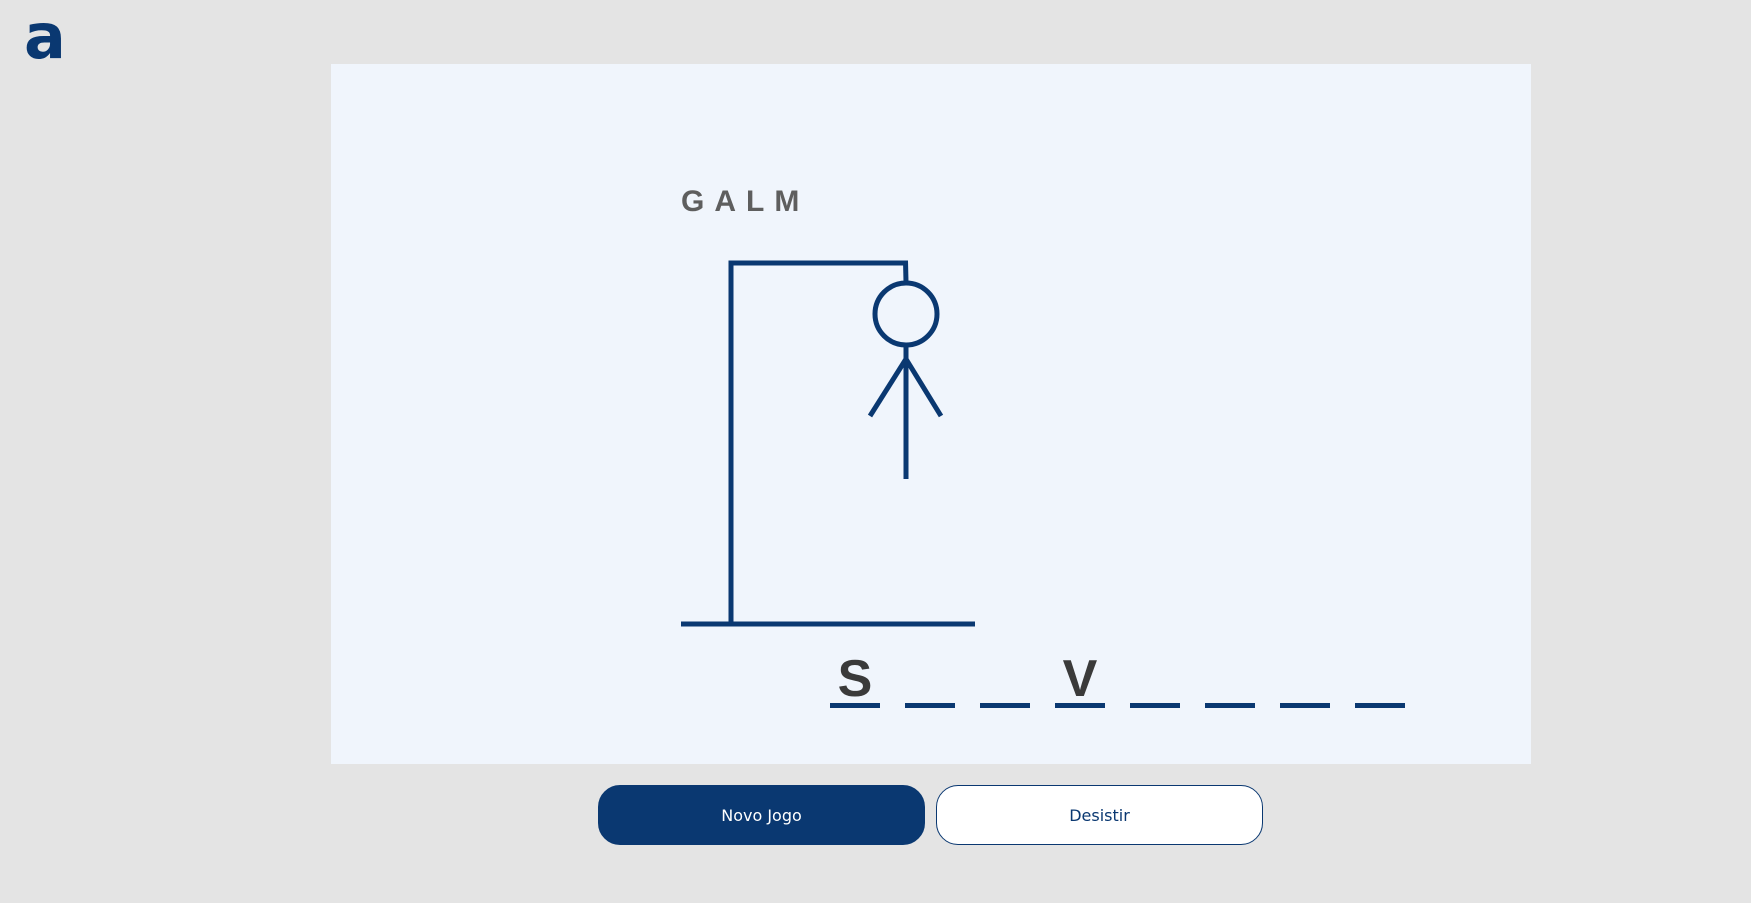 The height and width of the screenshot is (903, 1751). Describe the element at coordinates (906, 314) in the screenshot. I see `hangman-head` at that location.